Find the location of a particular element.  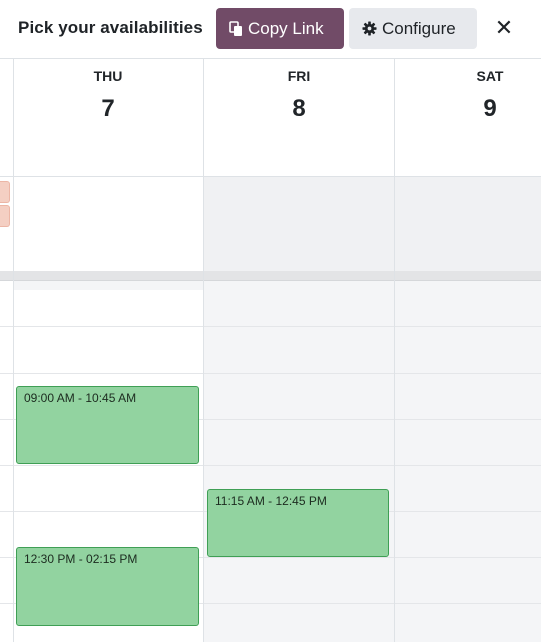

allday-separator is located at coordinates (270, 276).